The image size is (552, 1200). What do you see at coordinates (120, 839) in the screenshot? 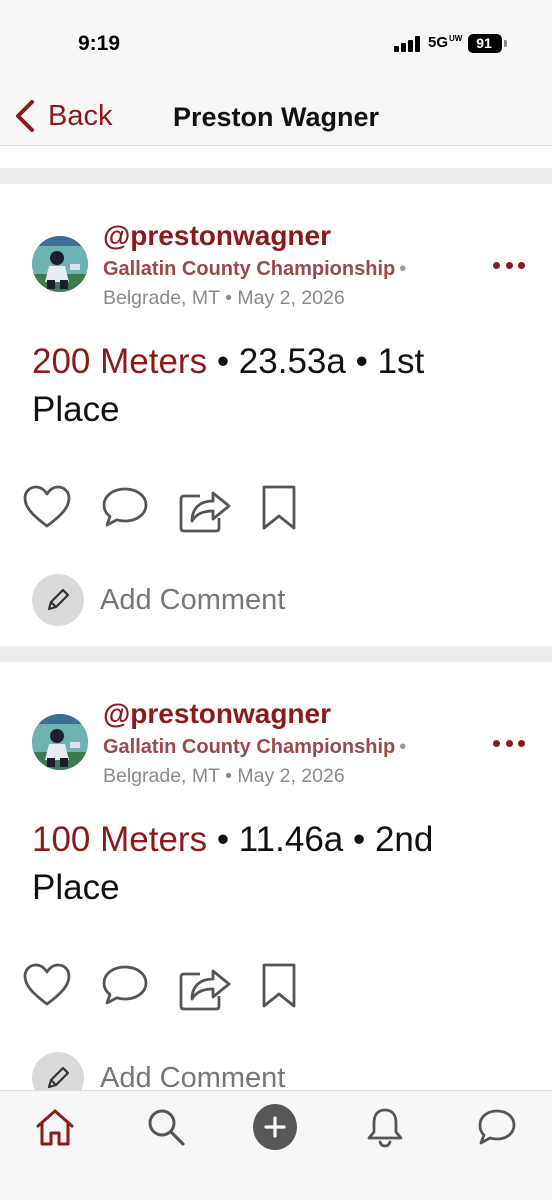
I see `event-name: 100 Meters` at bounding box center [120, 839].